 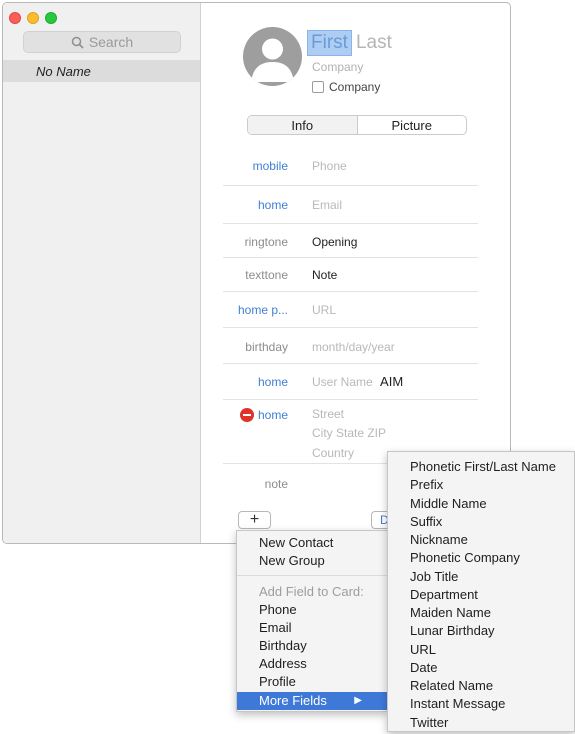 I want to click on search-icon, so click(x=77, y=42).